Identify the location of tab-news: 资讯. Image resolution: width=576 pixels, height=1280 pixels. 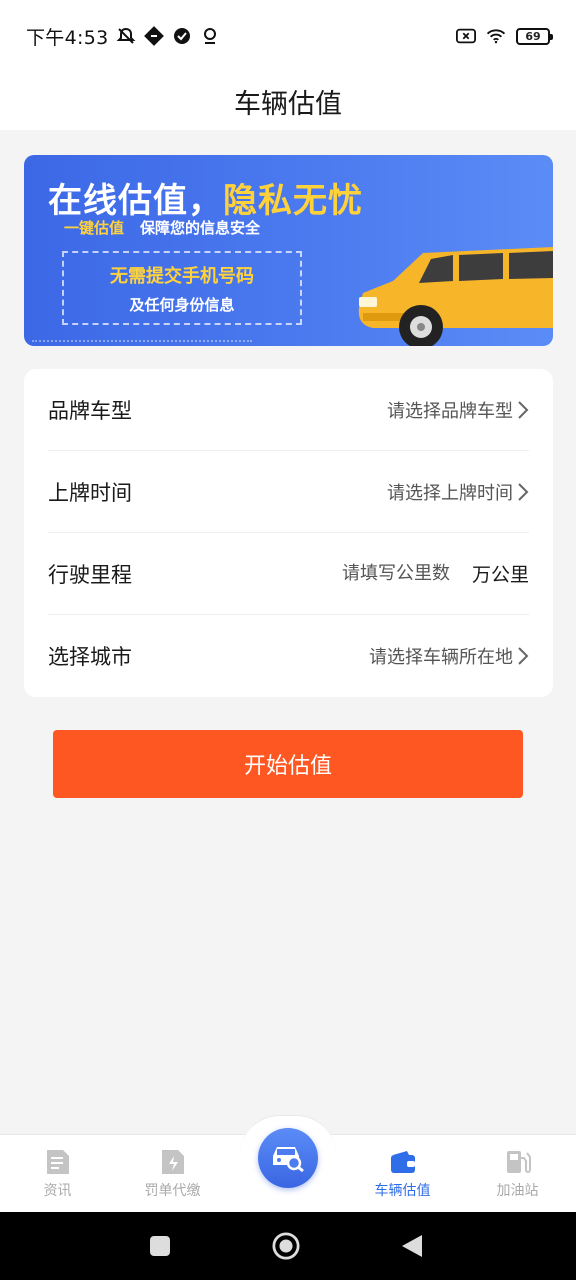
(57, 1174).